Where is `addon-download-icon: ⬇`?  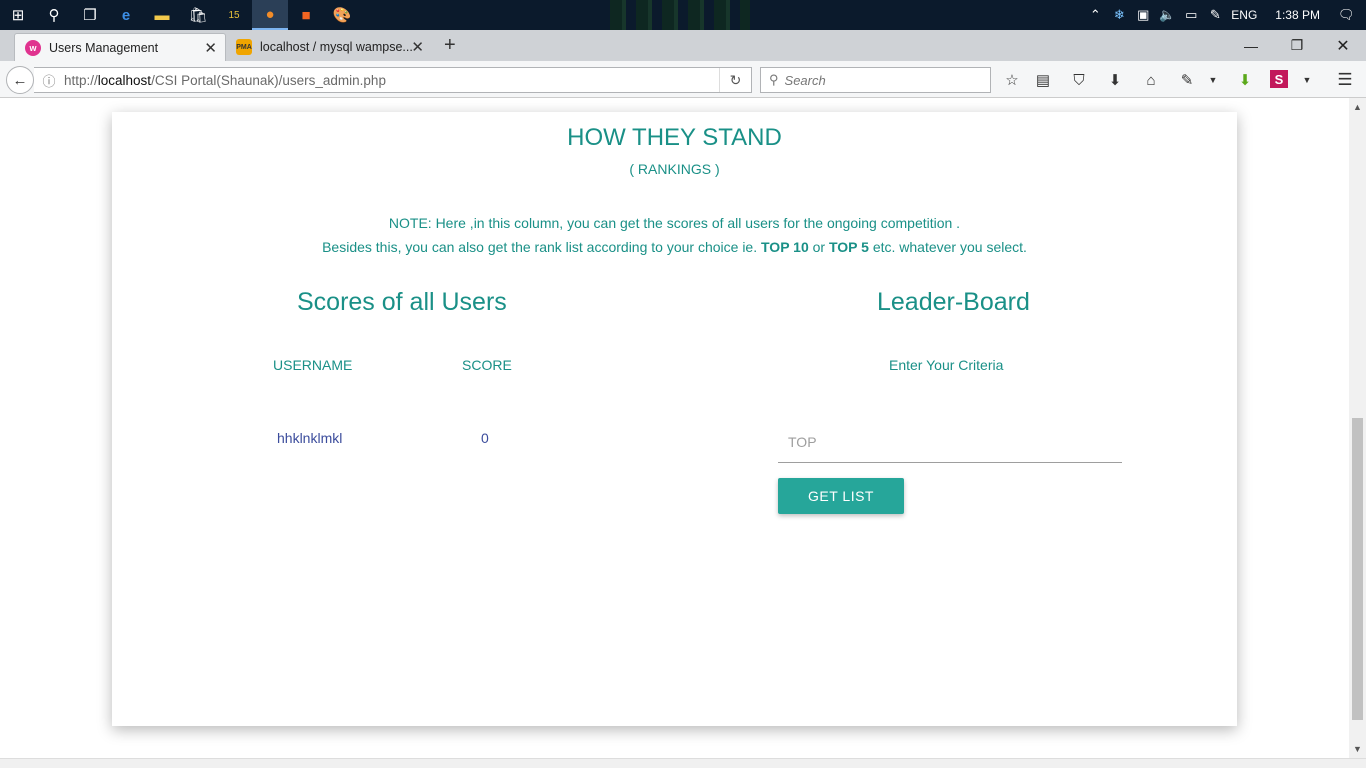
addon-download-icon: ⬇ is located at coordinates (1245, 80).